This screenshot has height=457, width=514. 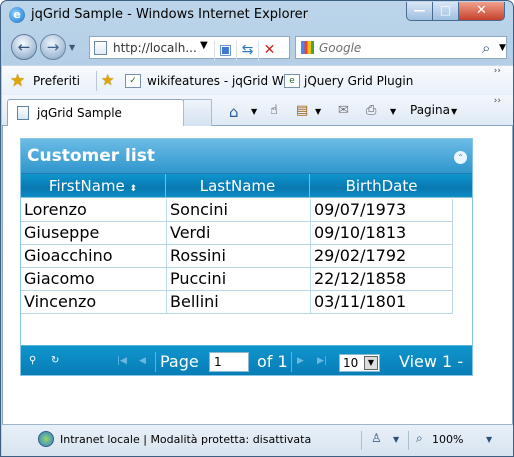 What do you see at coordinates (32, 360) in the screenshot?
I see `search-records-icon: ⚲` at bounding box center [32, 360].